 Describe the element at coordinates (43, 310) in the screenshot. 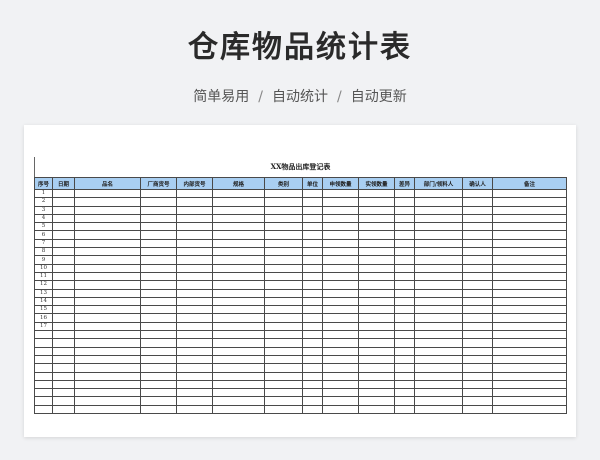

I see `row-number-cell: 15` at that location.